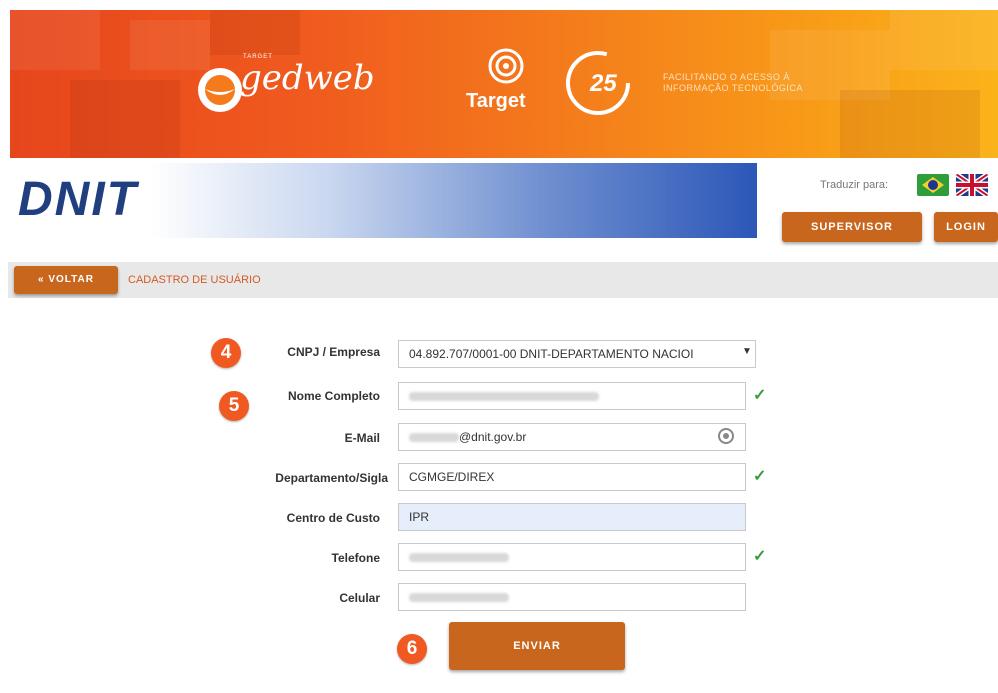 The image size is (998, 693). Describe the element at coordinates (453, 200) in the screenshot. I see `header-gradient-band` at that location.